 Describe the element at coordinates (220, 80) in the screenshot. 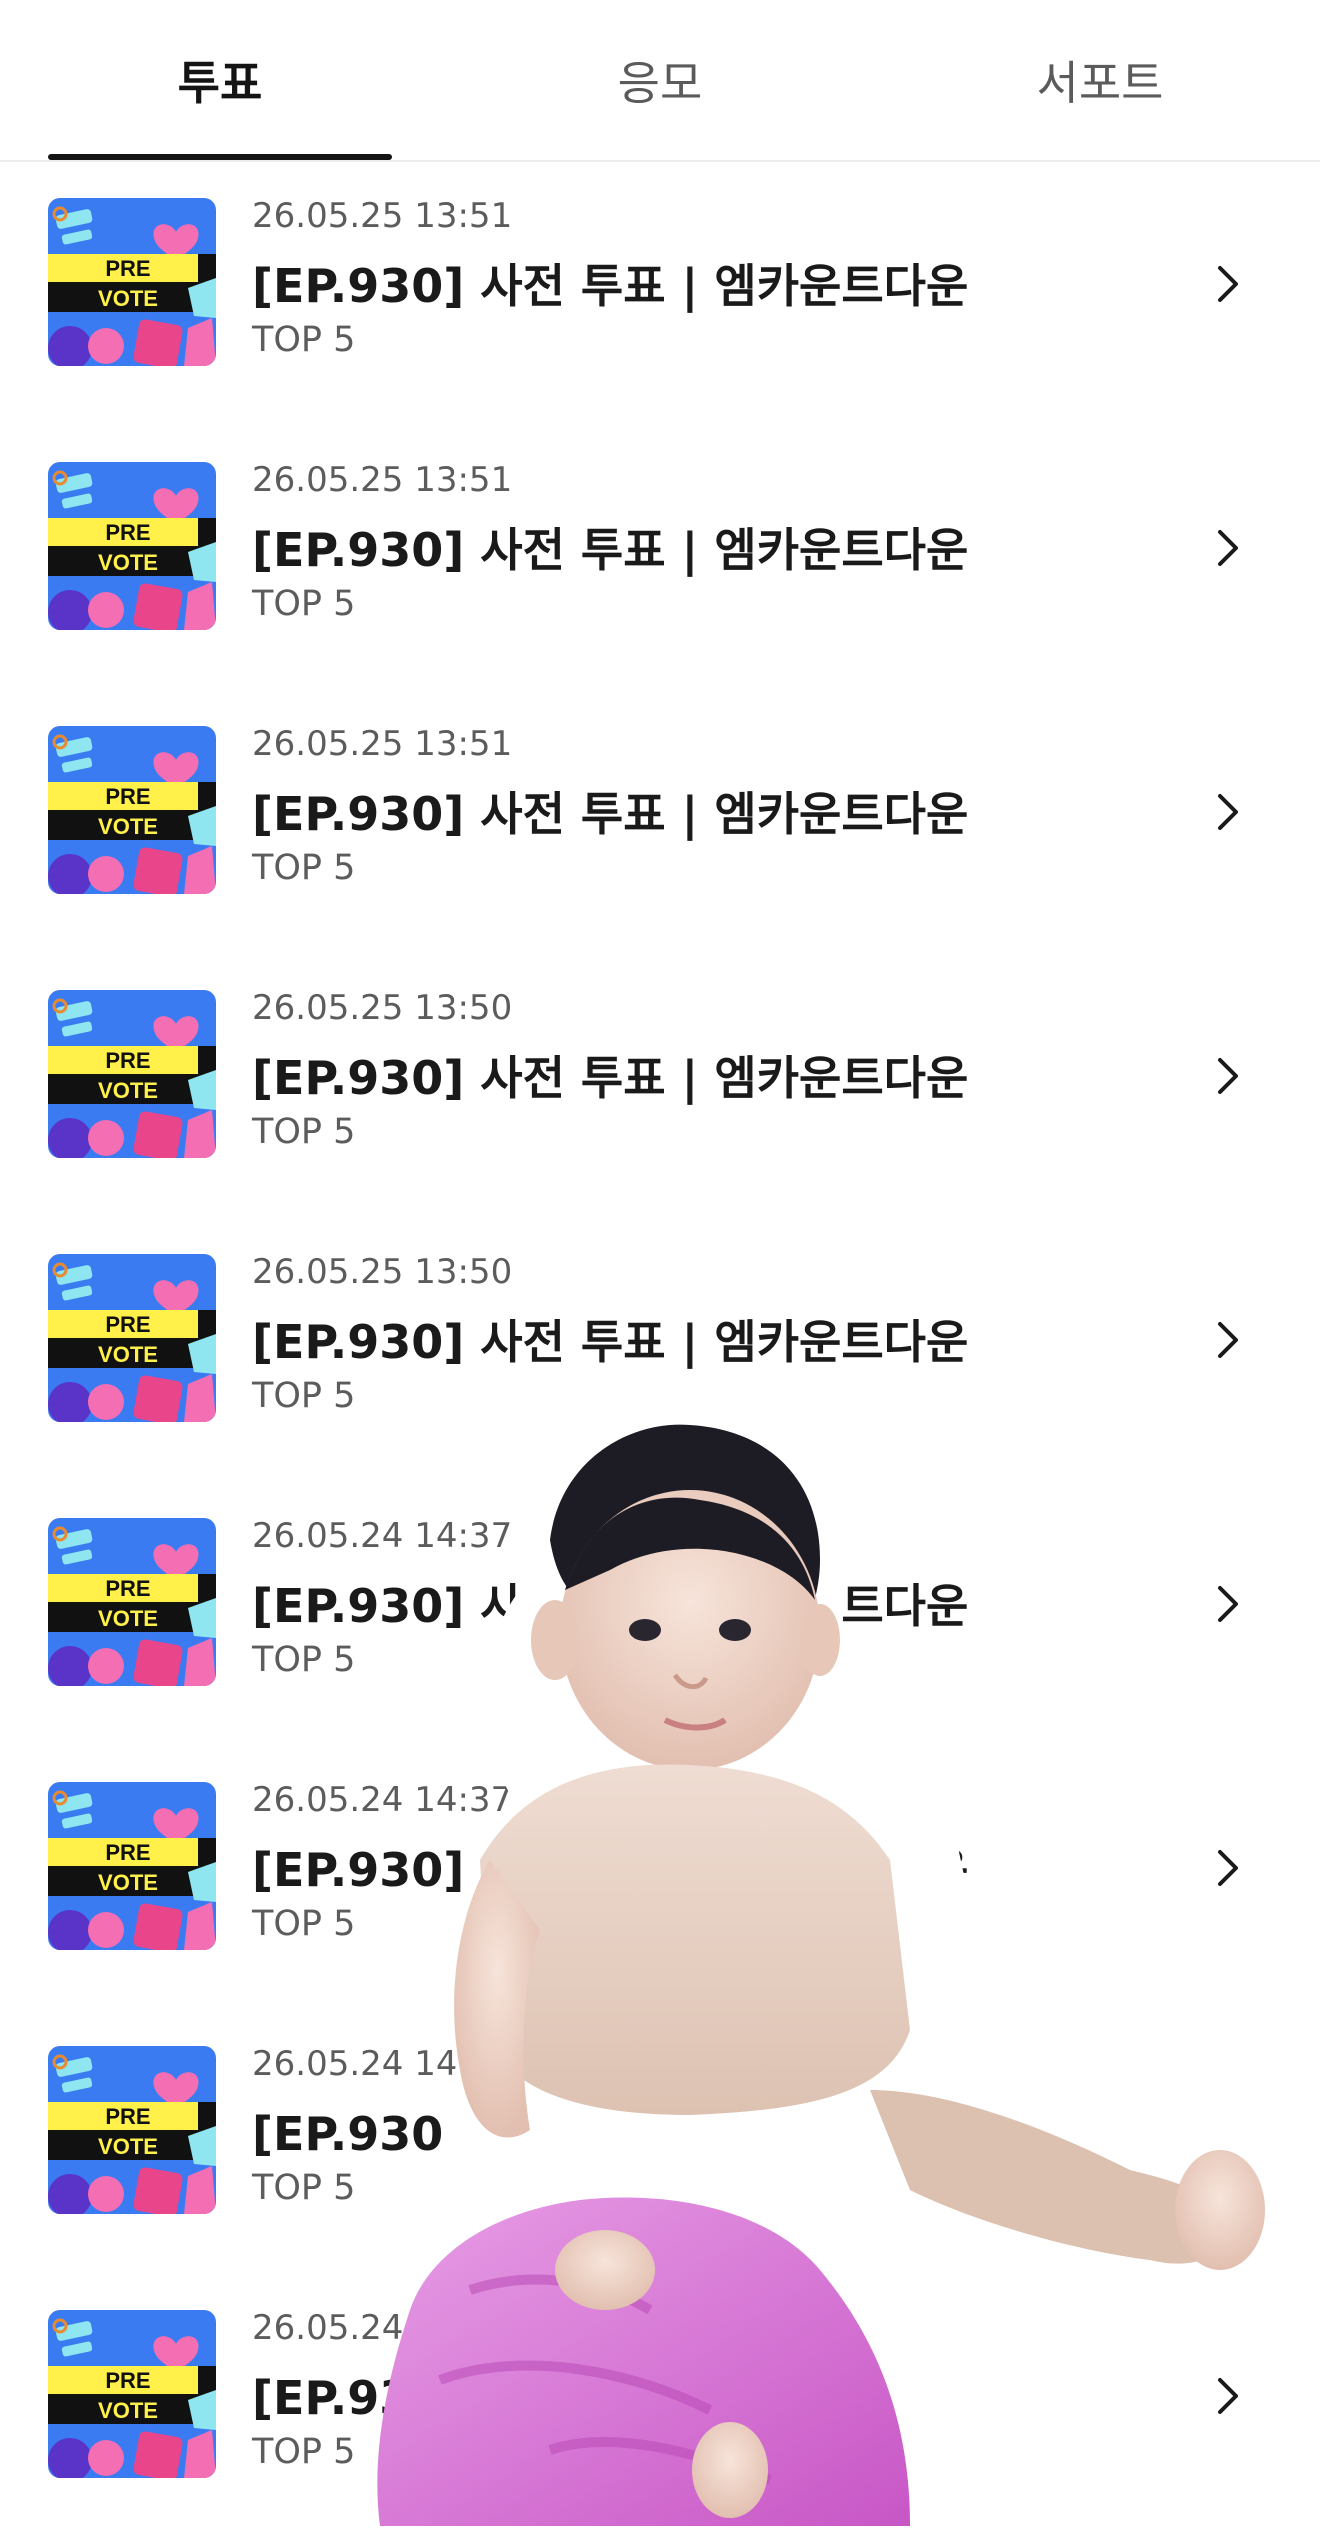

I see `tab-vote: 투표` at that location.